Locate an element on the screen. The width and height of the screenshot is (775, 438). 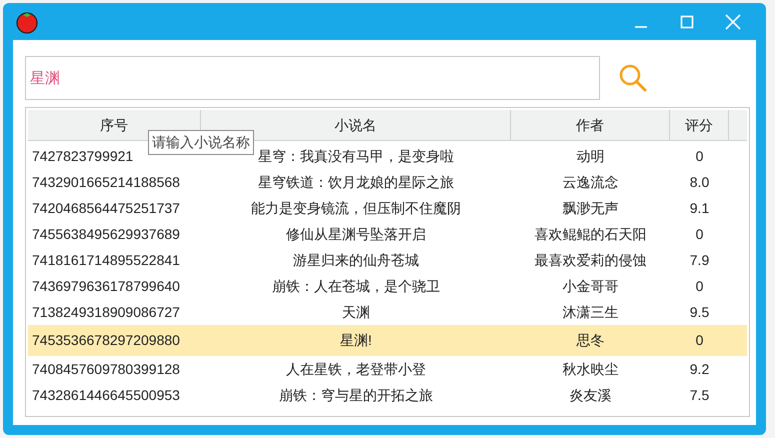
search-field: 星渊 is located at coordinates (312, 78).